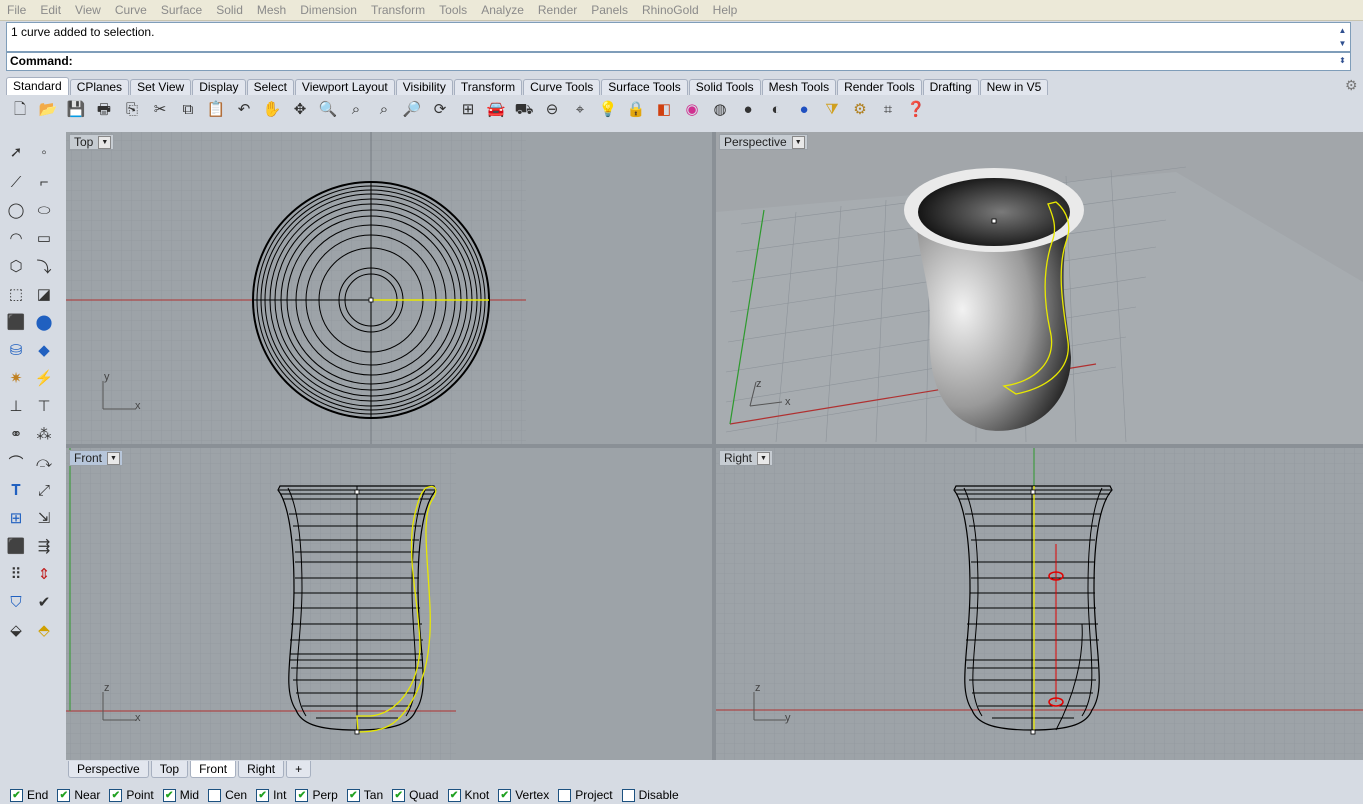 The image size is (1363, 804). Describe the element at coordinates (552, 110) in the screenshot. I see `object-snap-icon: ⊖` at that location.